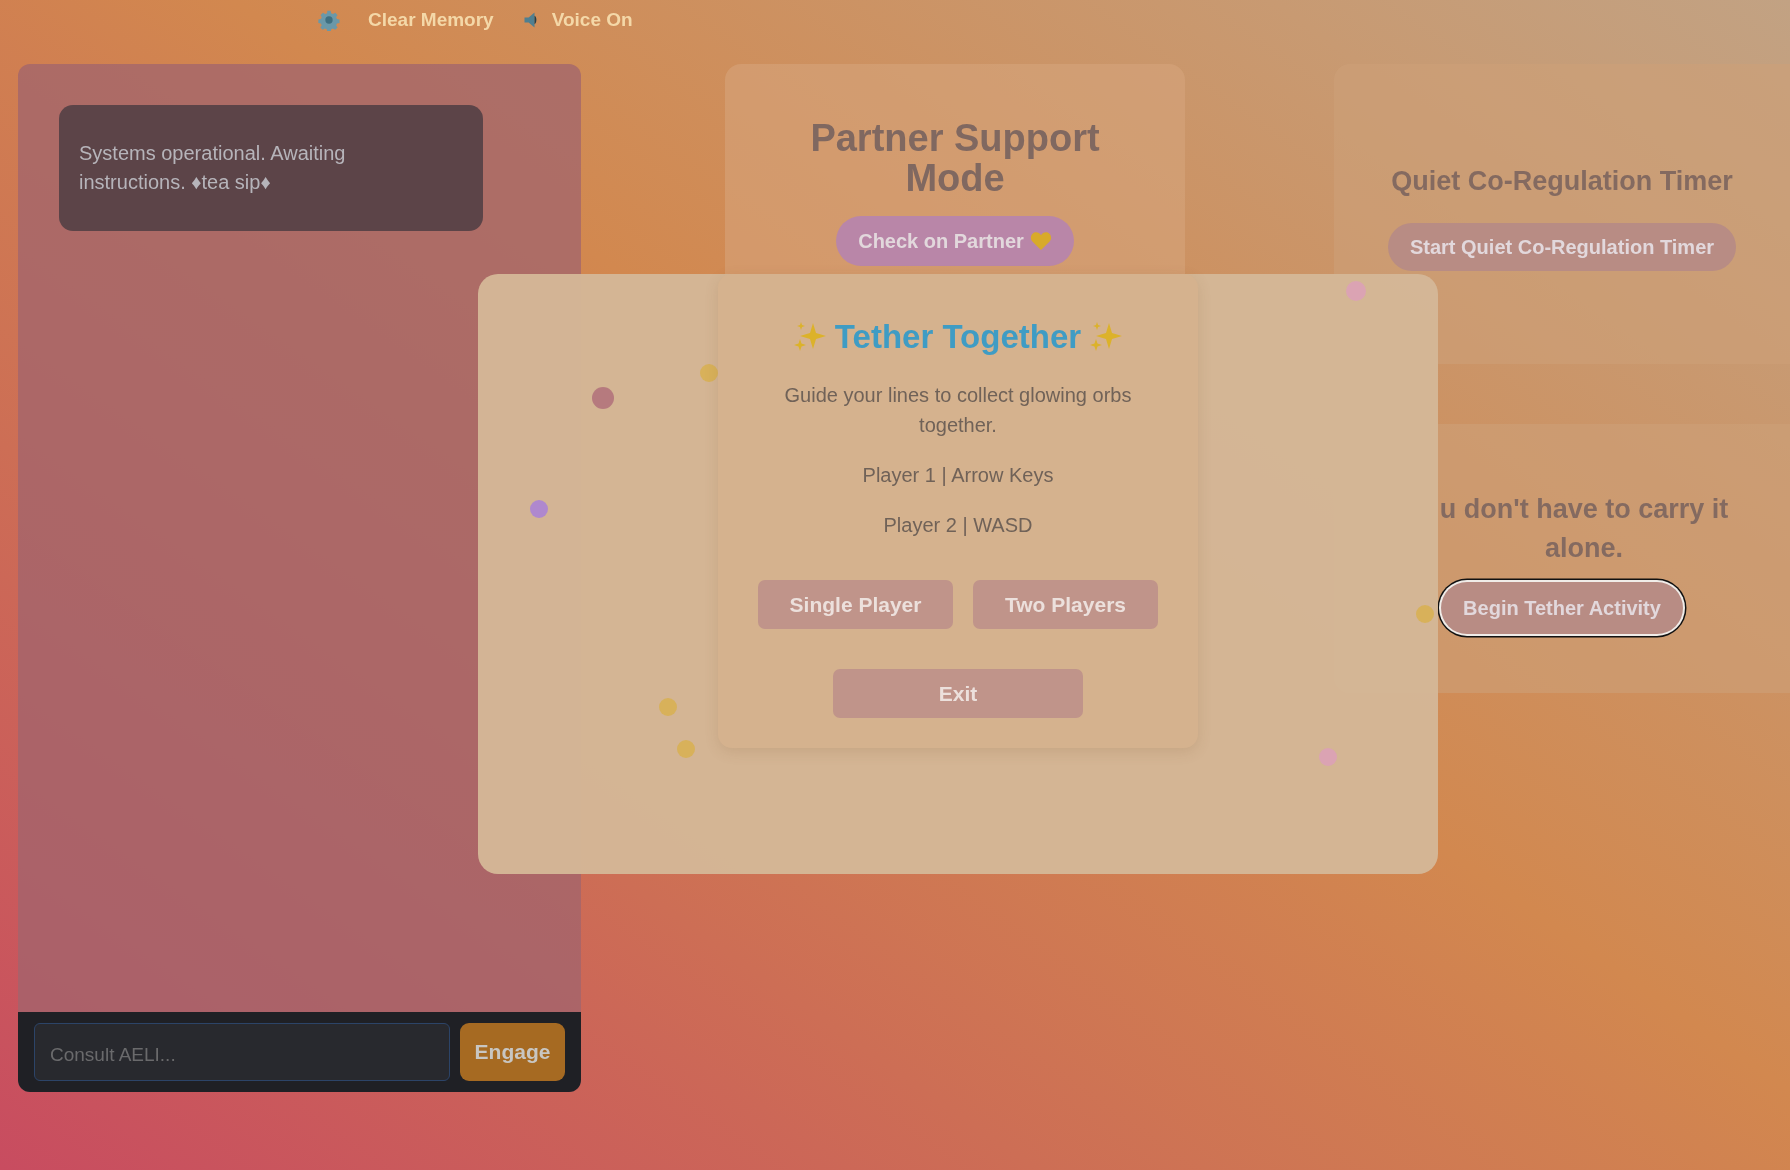 This screenshot has height=1170, width=1790. I want to click on card-button: Start Quiet Co-Regulation Timer, so click(1562, 247).